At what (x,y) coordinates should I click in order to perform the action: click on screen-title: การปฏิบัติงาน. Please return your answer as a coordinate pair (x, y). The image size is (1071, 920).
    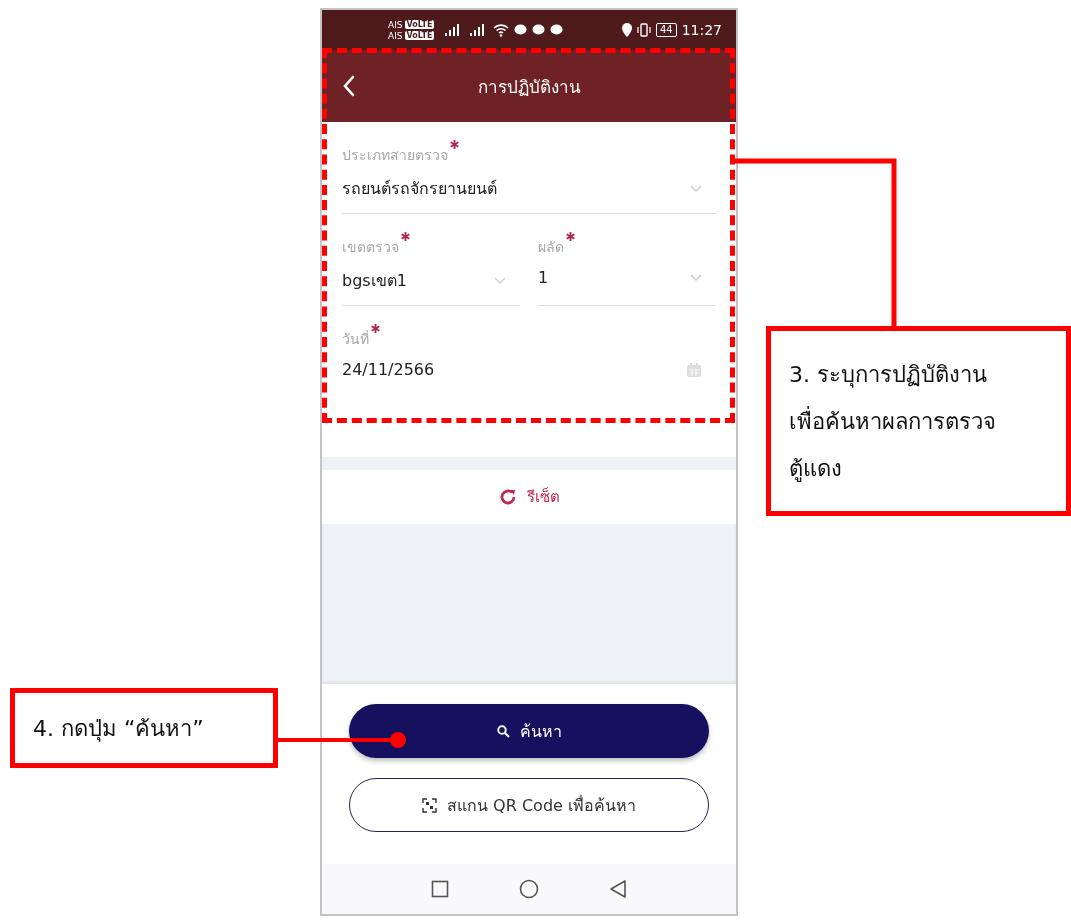
    Looking at the image, I should click on (529, 87).